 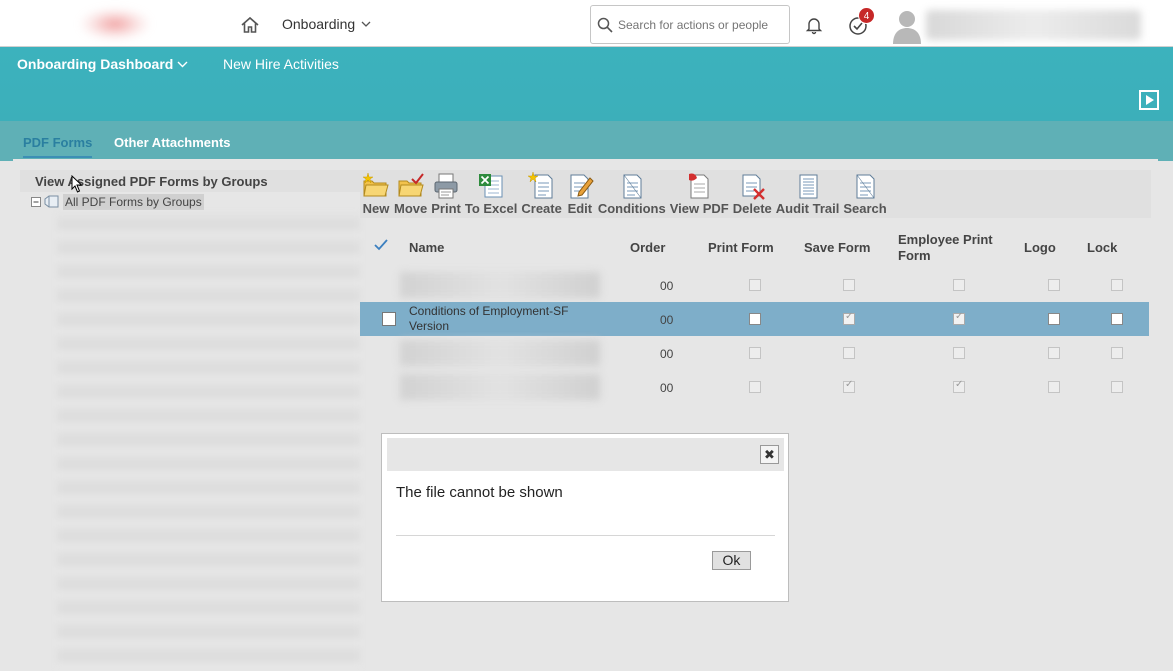 I want to click on delete-document-icon, so click(x=754, y=187).